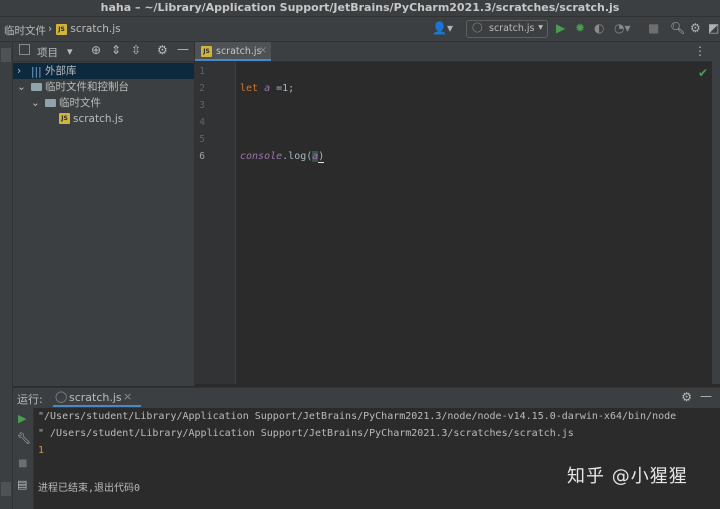 The height and width of the screenshot is (509, 720). I want to click on right-tool-strip, so click(716, 213).